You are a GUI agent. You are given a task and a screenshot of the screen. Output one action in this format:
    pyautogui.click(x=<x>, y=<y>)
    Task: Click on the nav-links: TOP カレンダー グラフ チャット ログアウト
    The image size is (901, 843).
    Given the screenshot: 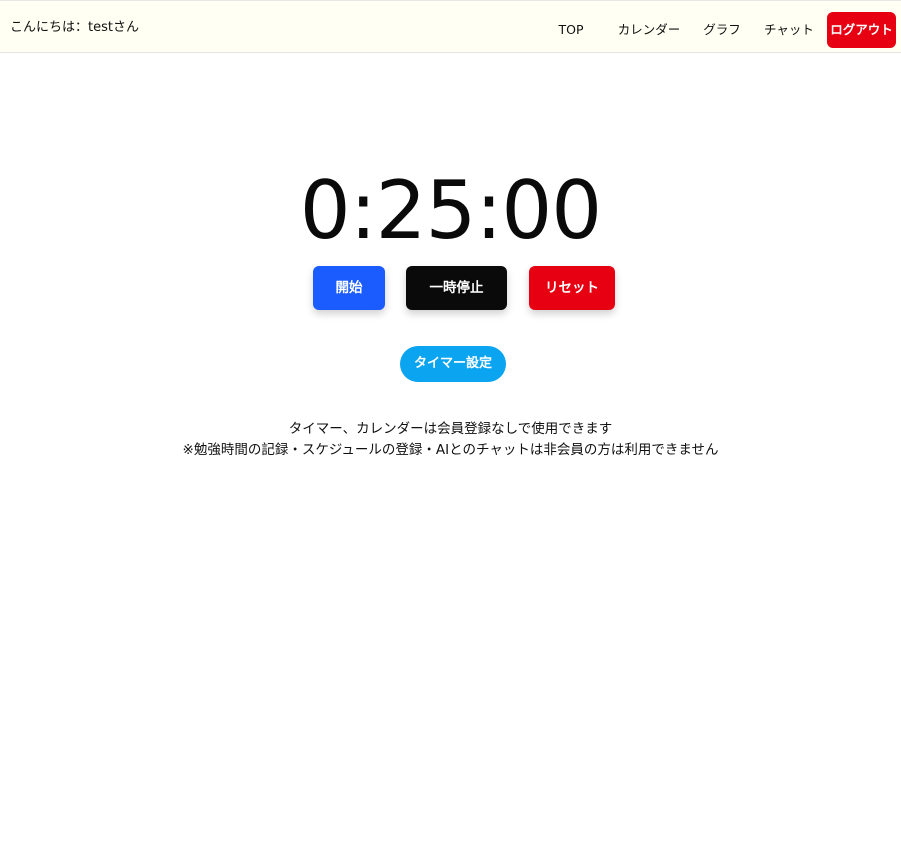 What is the action you would take?
    pyautogui.click(x=718, y=30)
    